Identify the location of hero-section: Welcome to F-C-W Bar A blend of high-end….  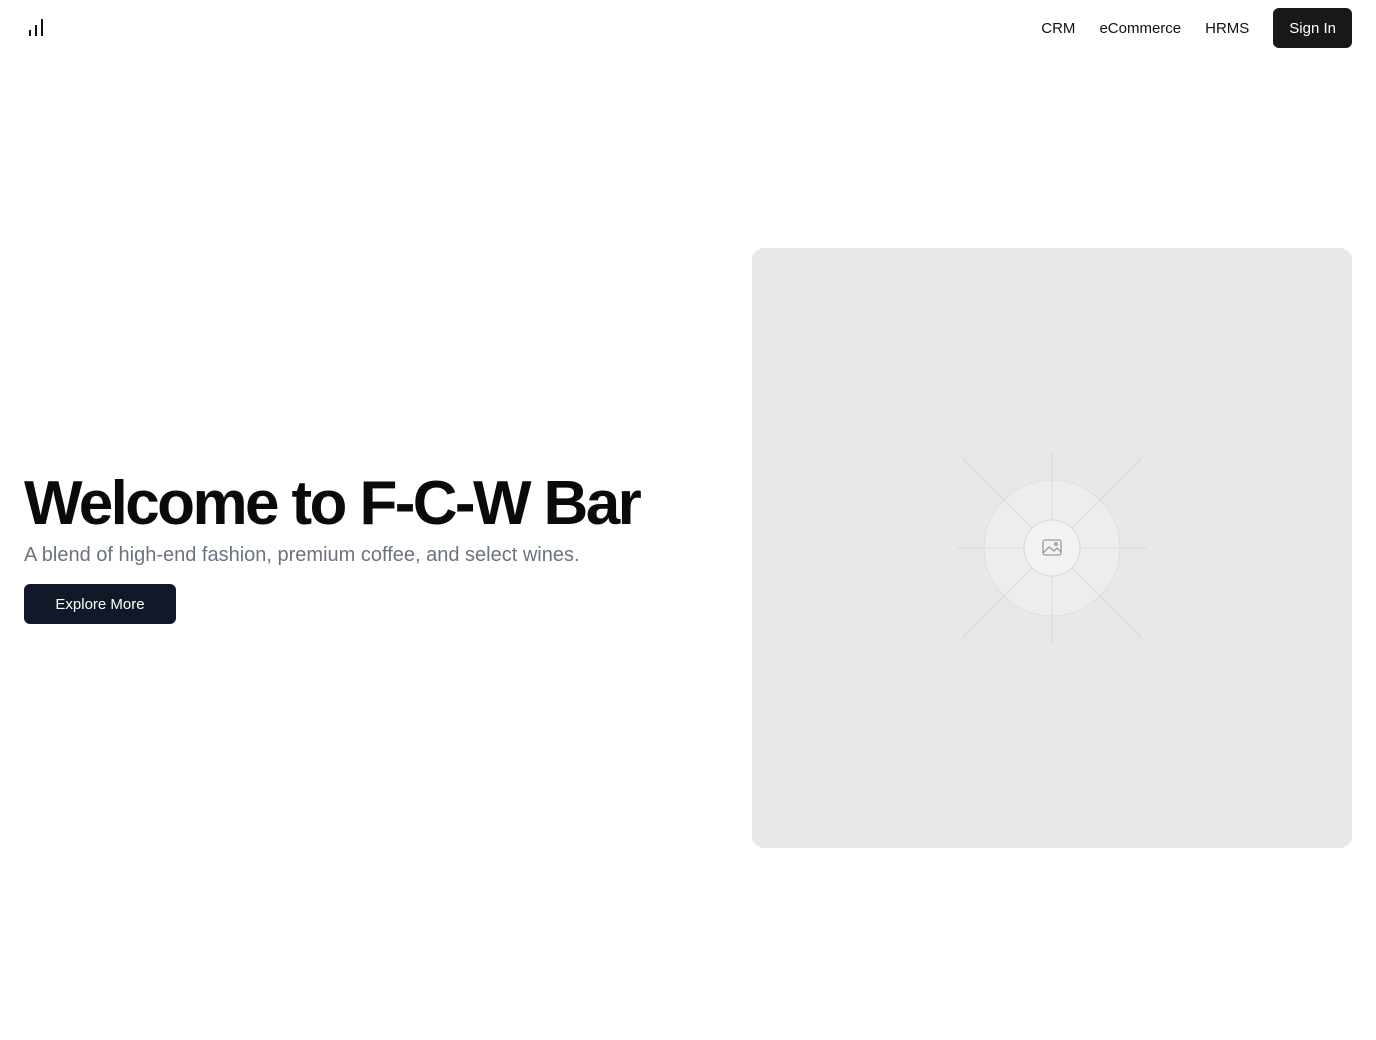
(374, 546).